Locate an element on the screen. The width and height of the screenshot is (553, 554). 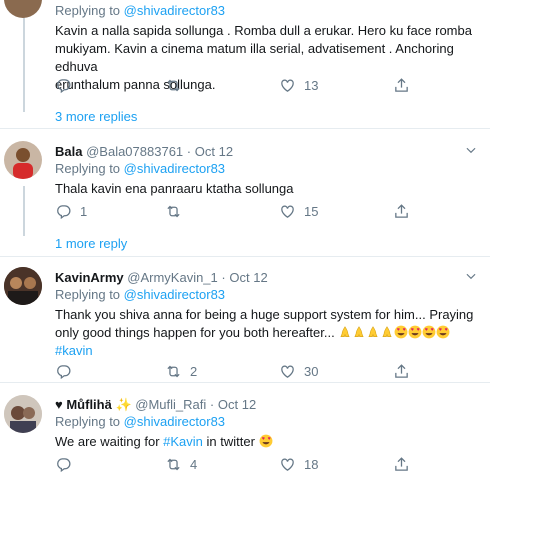
tweet-text: Thala kavin ena panraaru ktatha sollunga is located at coordinates (174, 188).